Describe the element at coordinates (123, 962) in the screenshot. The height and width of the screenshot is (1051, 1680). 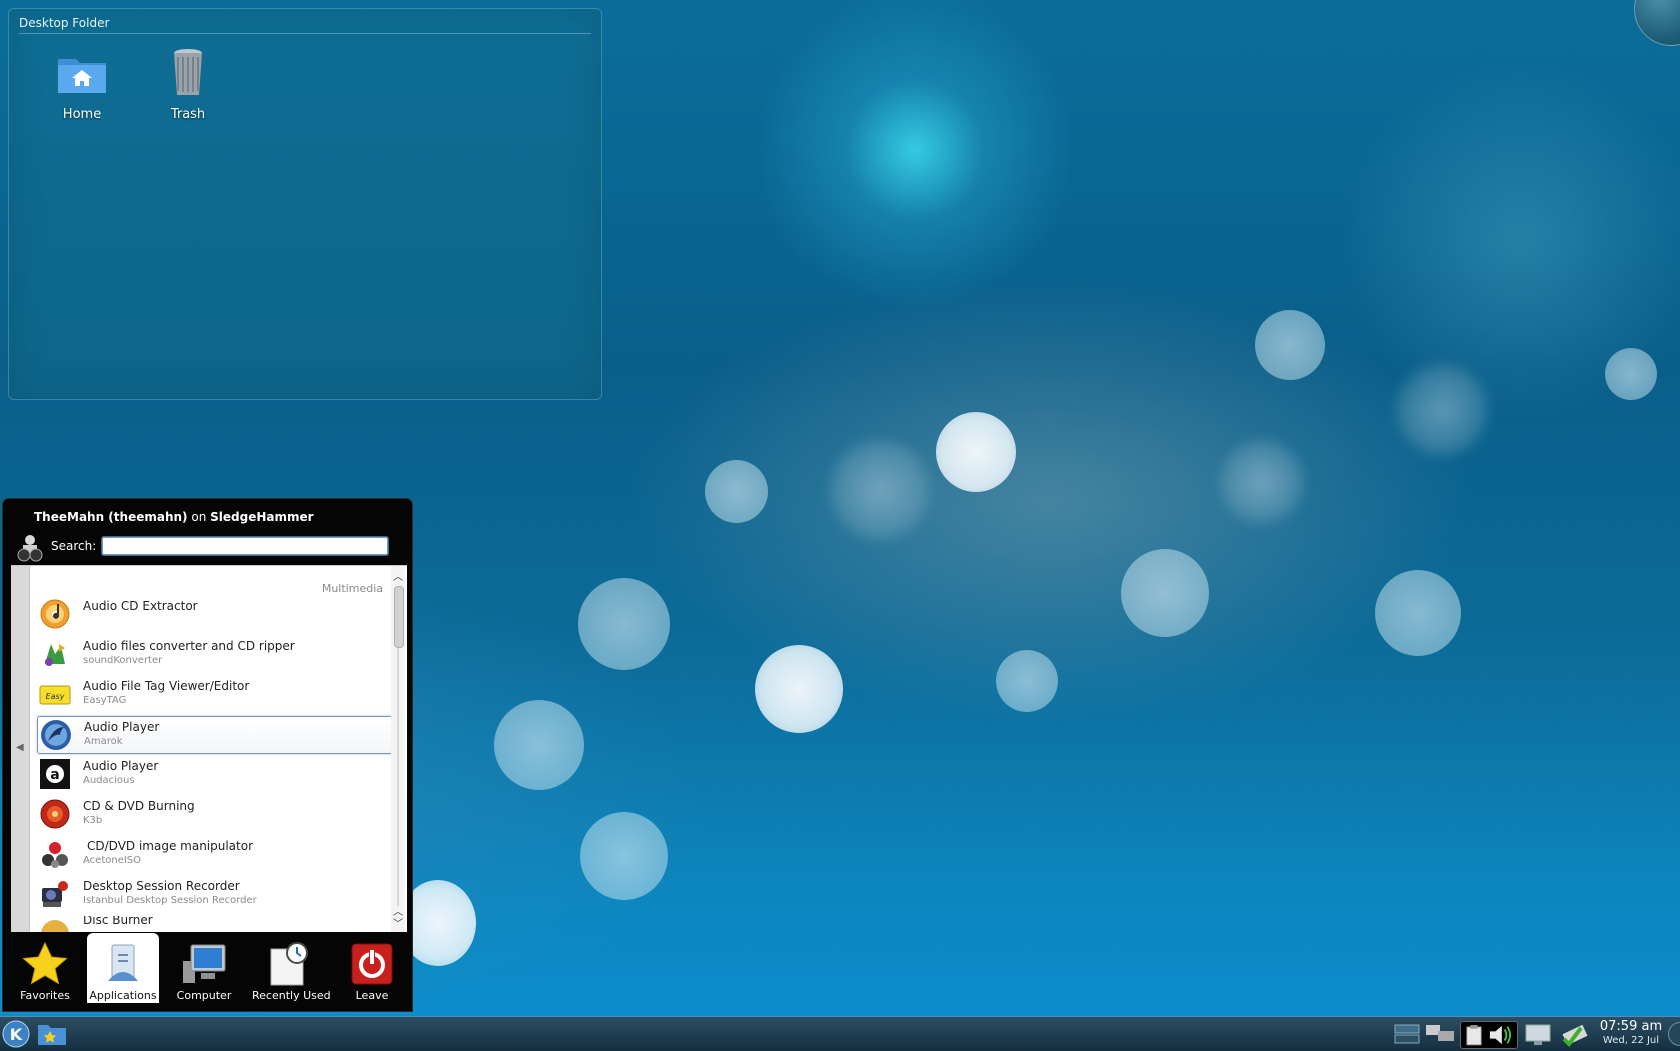
I see `applications-icon` at that location.